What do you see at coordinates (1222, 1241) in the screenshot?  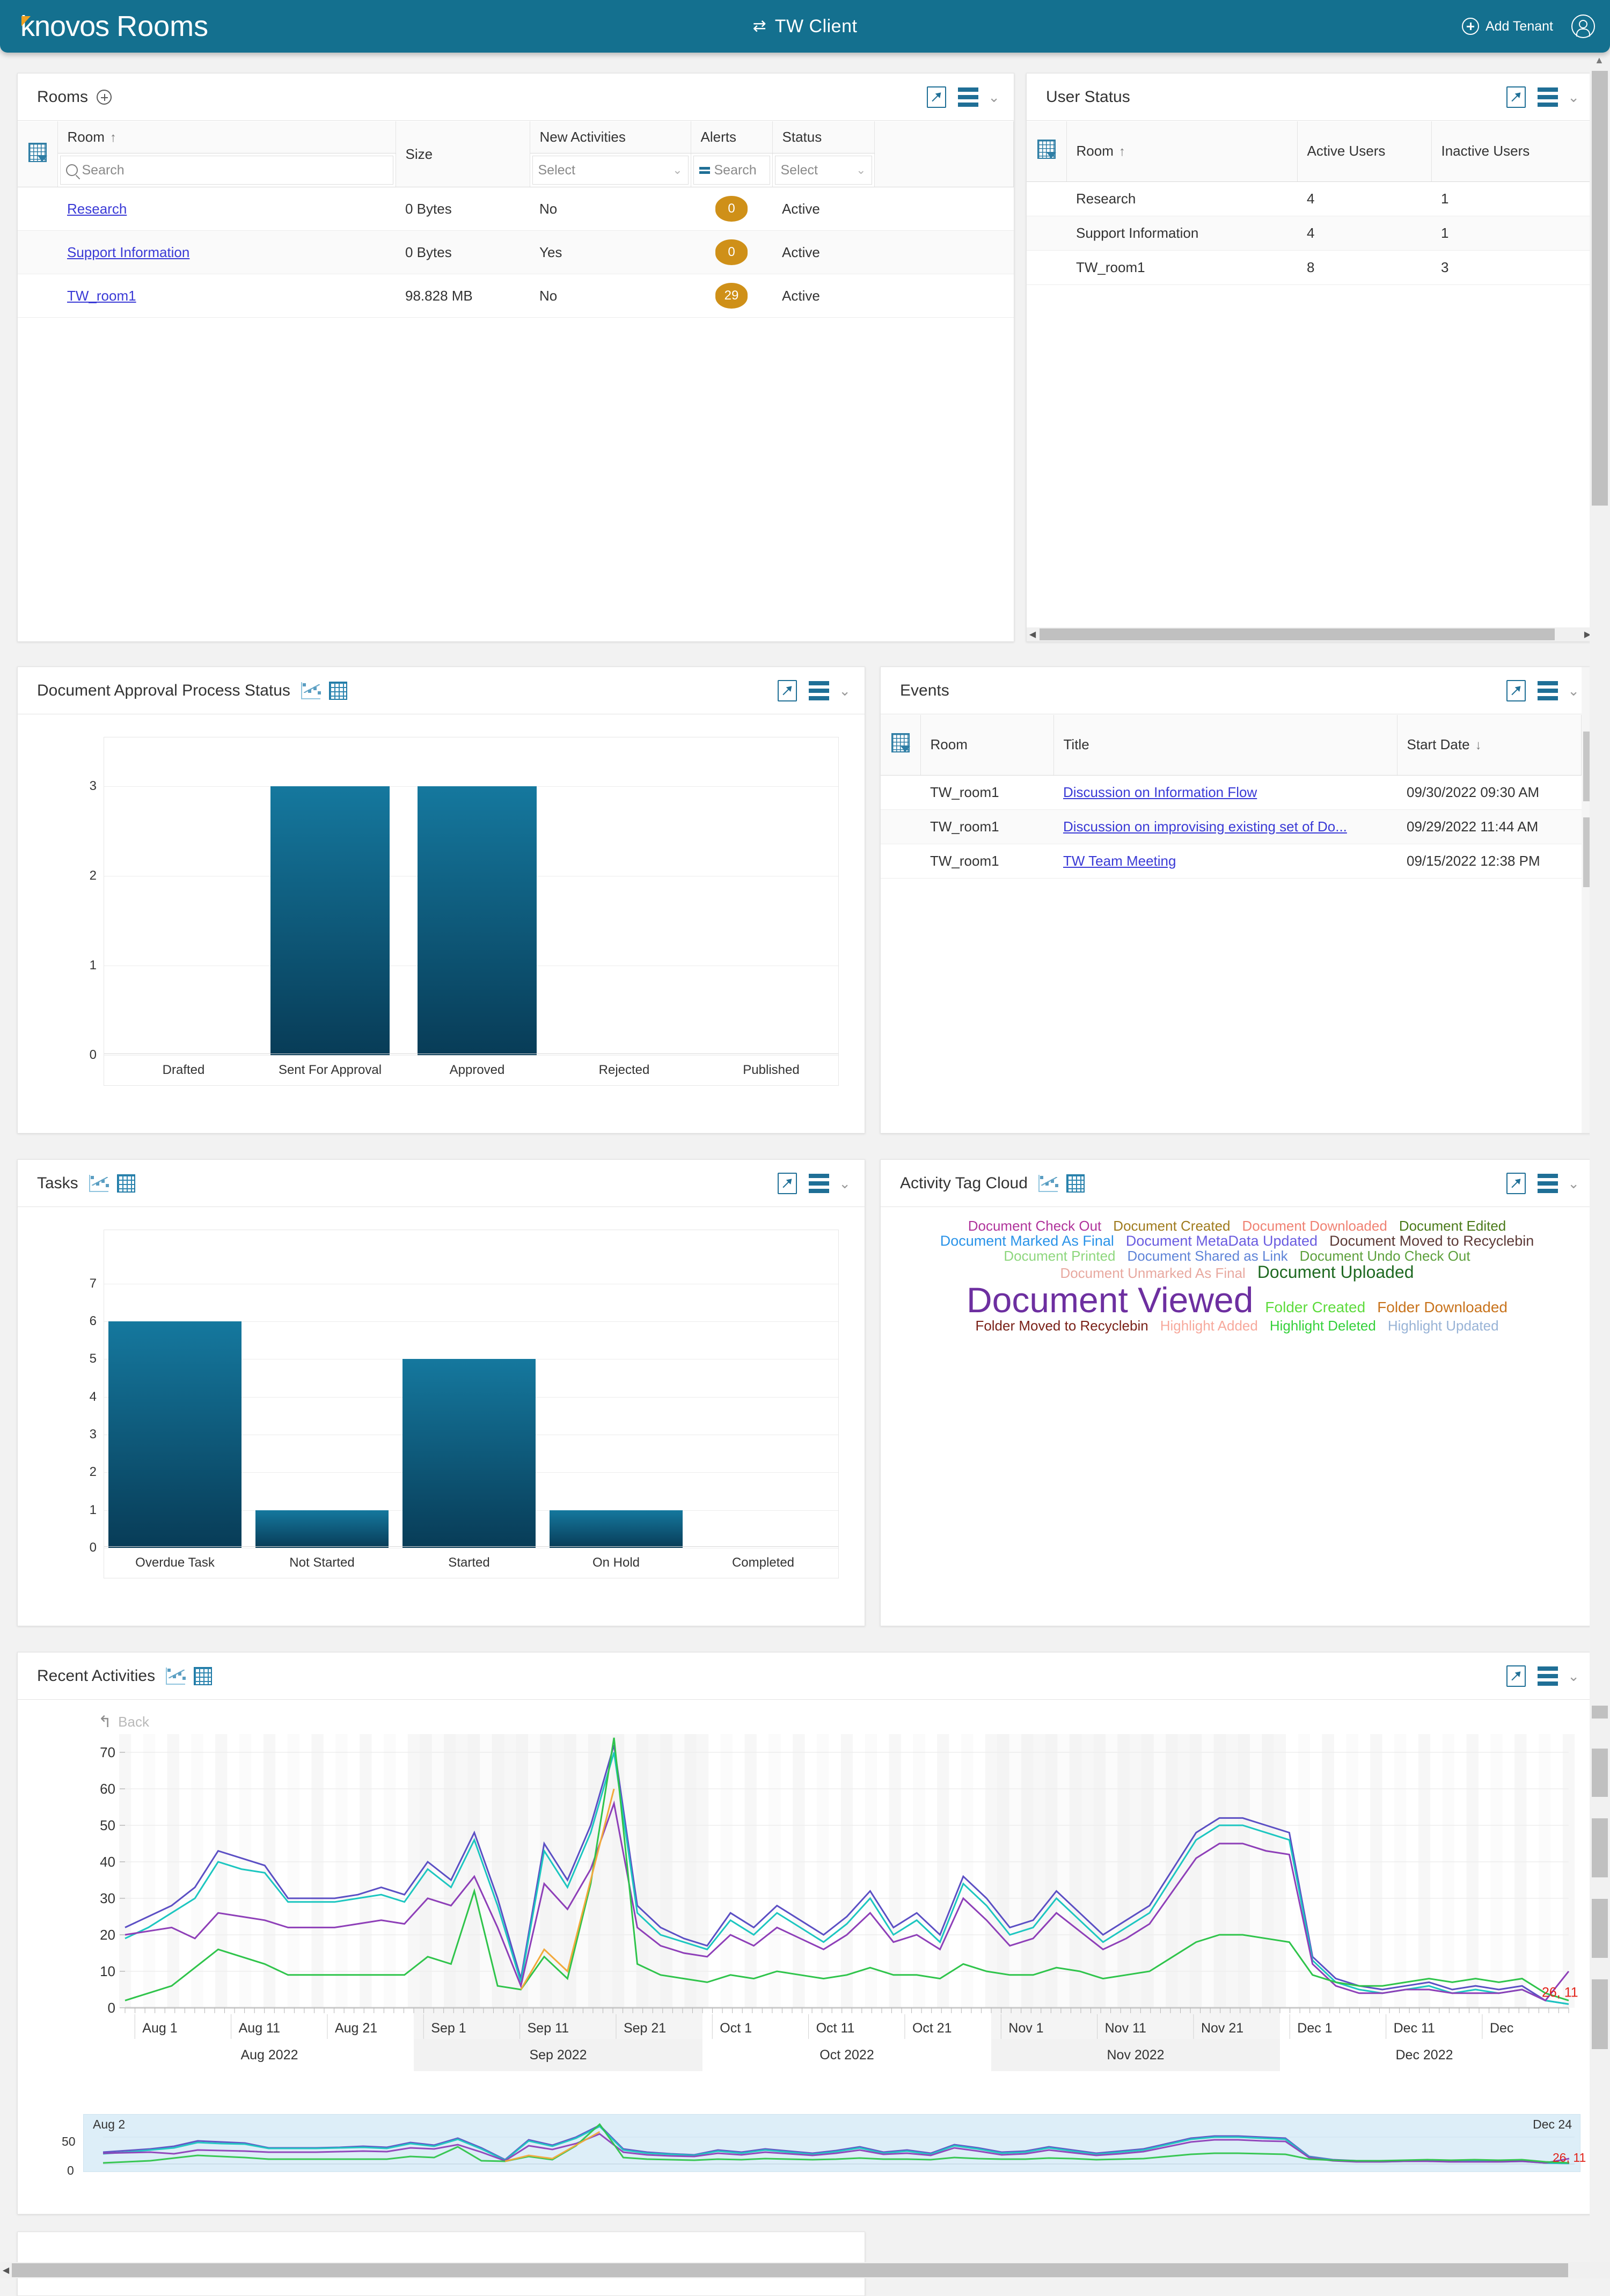 I see `tag-cloud-item: Document MetaData Updated` at bounding box center [1222, 1241].